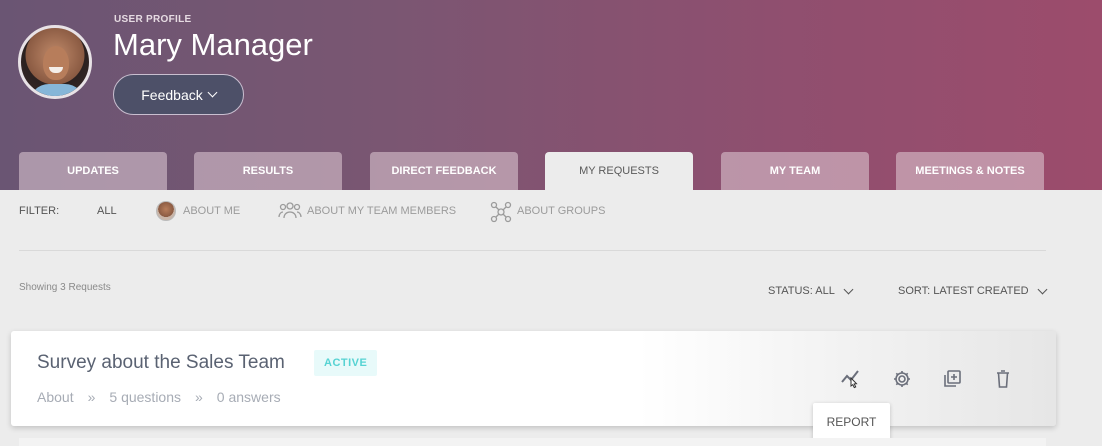 This screenshot has width=1102, height=446. What do you see at coordinates (381, 211) in the screenshot?
I see `filter-about-team: ABOUT MY TEAM MEMBERS` at bounding box center [381, 211].